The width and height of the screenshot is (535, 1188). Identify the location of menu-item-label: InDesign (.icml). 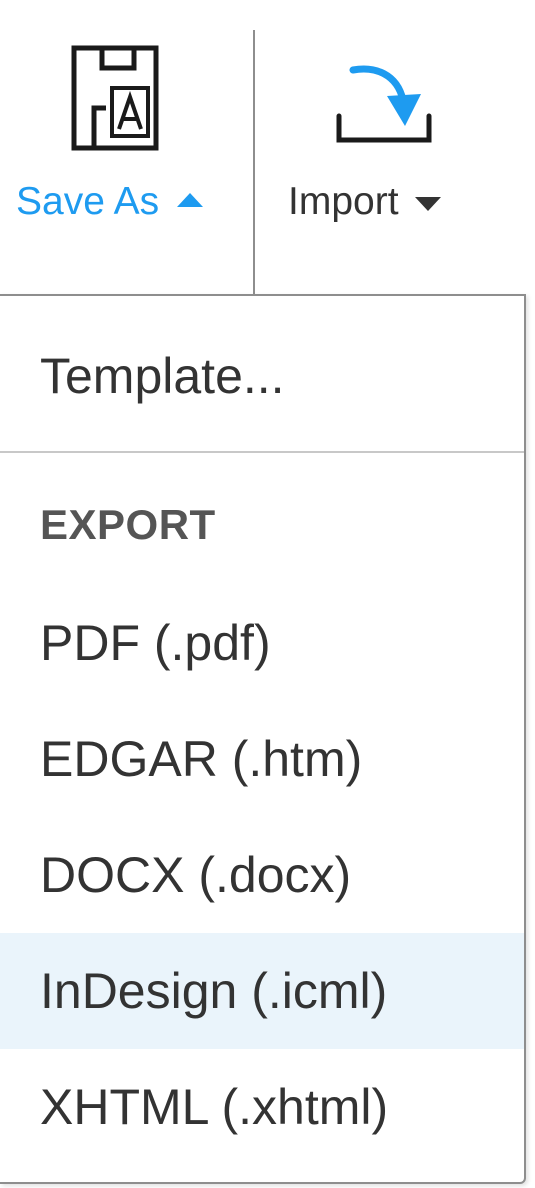
(214, 991).